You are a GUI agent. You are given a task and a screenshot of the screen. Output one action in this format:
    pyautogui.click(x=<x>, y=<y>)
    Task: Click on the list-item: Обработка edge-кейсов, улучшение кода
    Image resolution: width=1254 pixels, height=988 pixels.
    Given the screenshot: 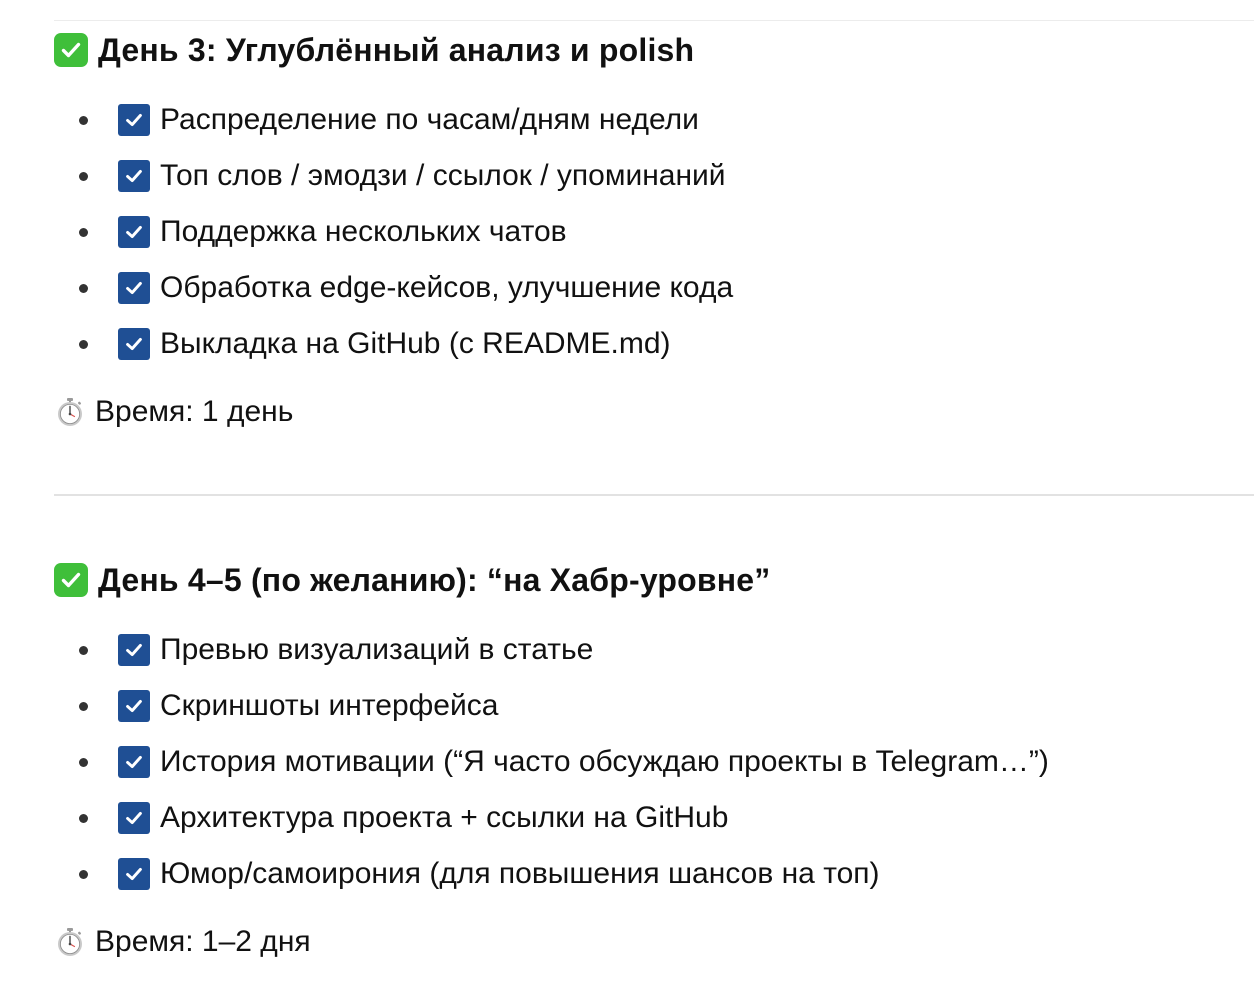 What is the action you would take?
    pyautogui.click(x=654, y=288)
    